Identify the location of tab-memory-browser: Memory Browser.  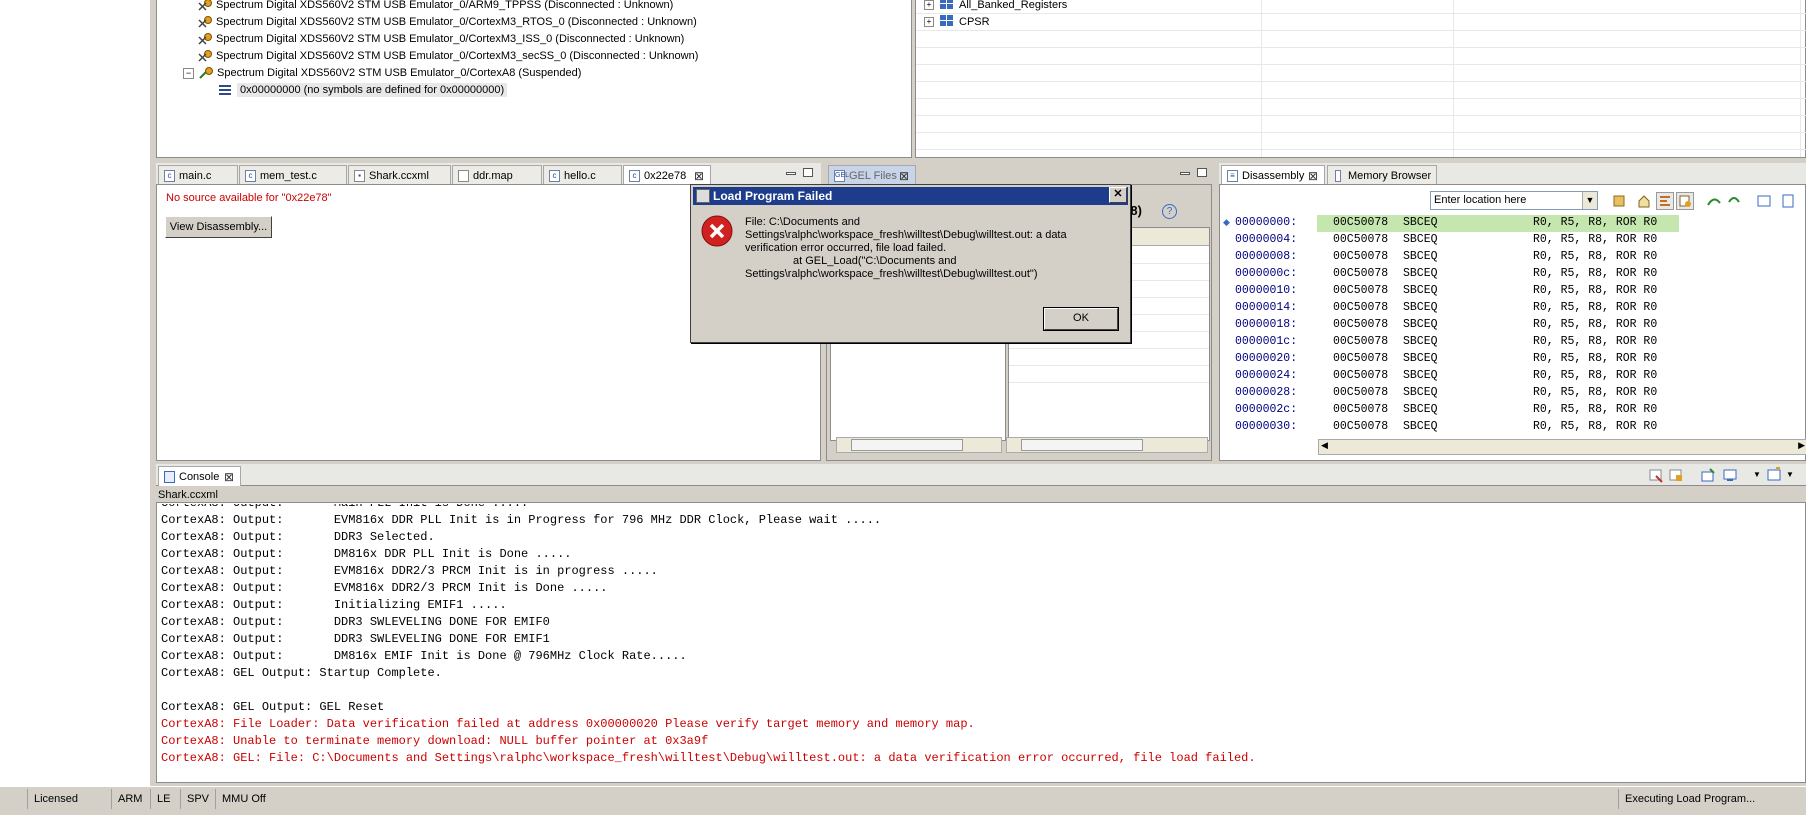
(1382, 175).